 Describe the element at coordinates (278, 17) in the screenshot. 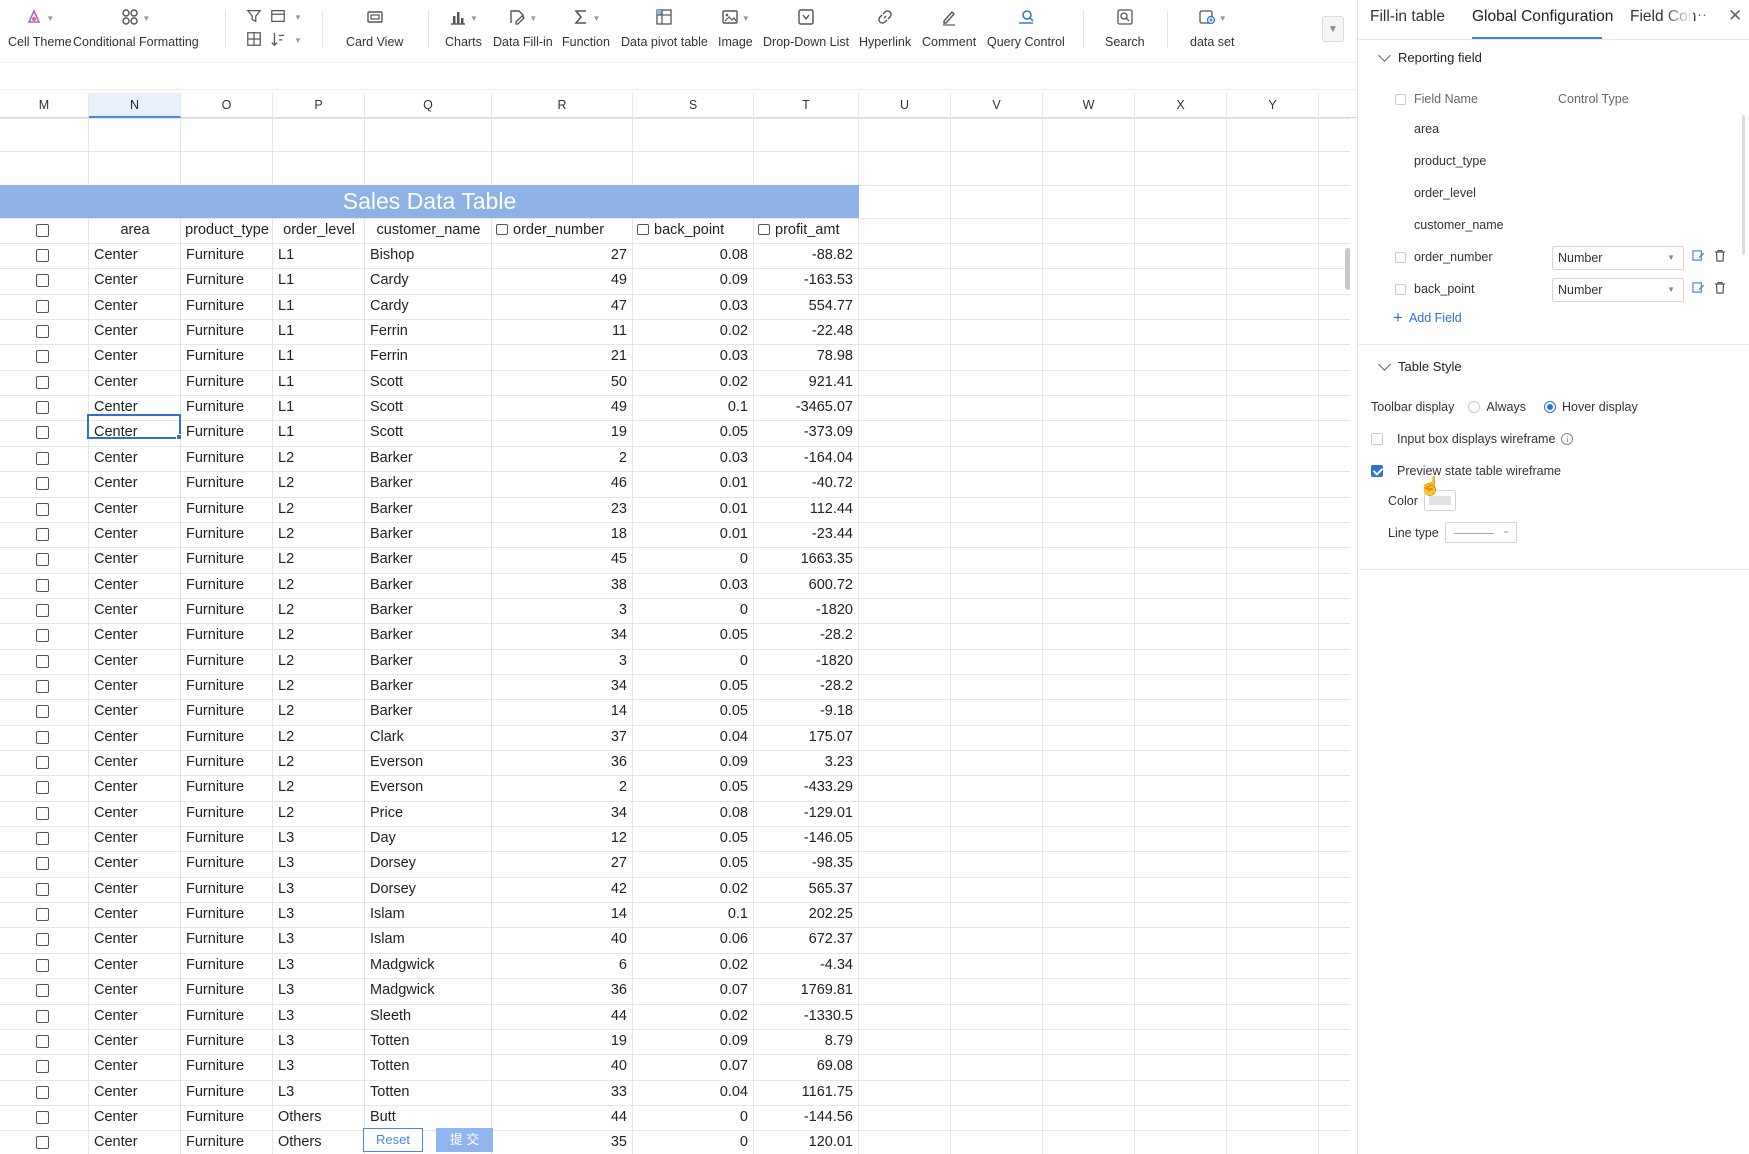

I see `table-format-icon` at that location.